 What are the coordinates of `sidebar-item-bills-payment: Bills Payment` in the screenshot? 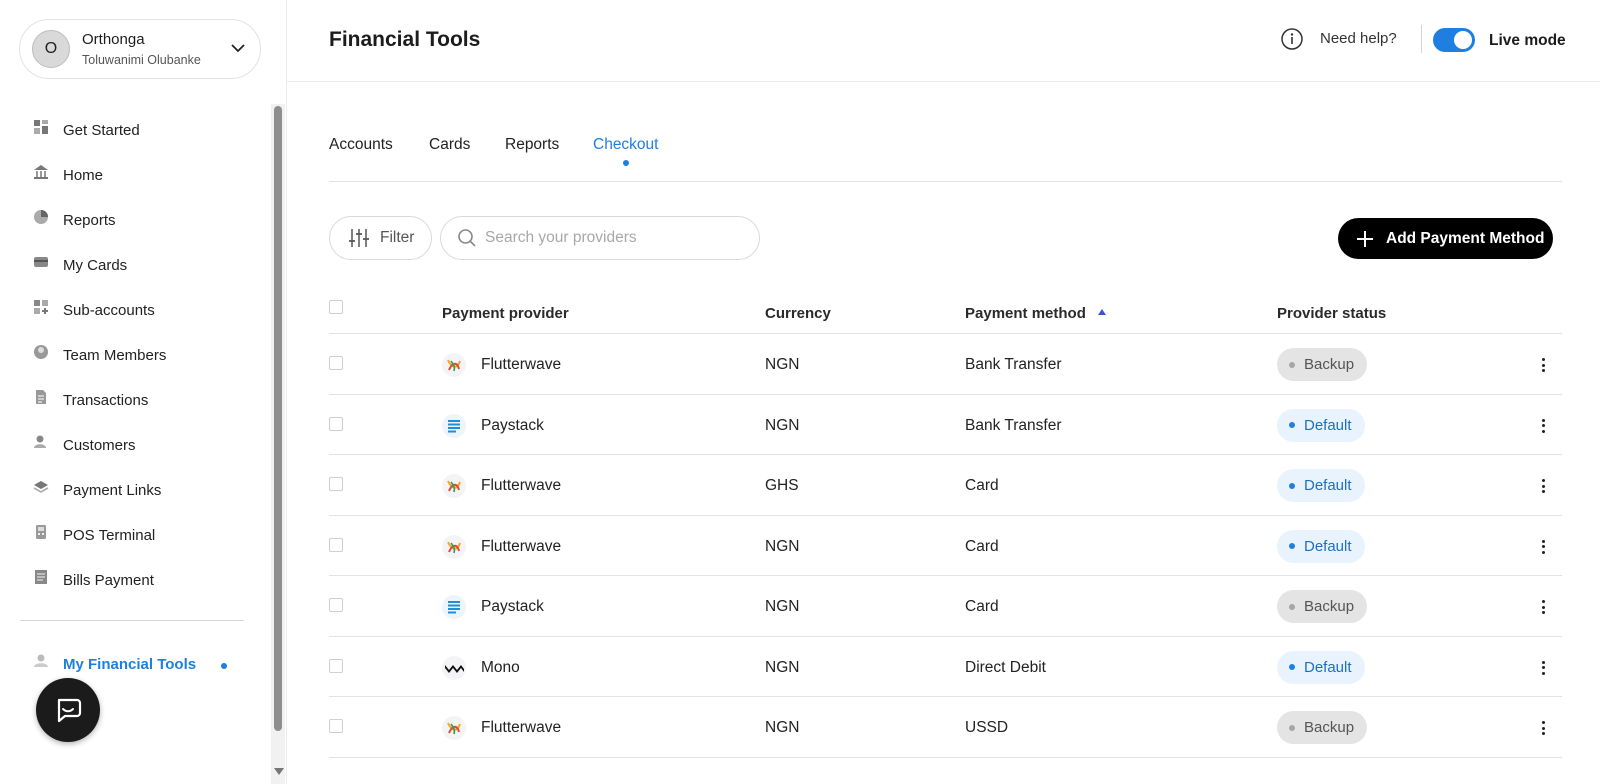 It's located at (135, 580).